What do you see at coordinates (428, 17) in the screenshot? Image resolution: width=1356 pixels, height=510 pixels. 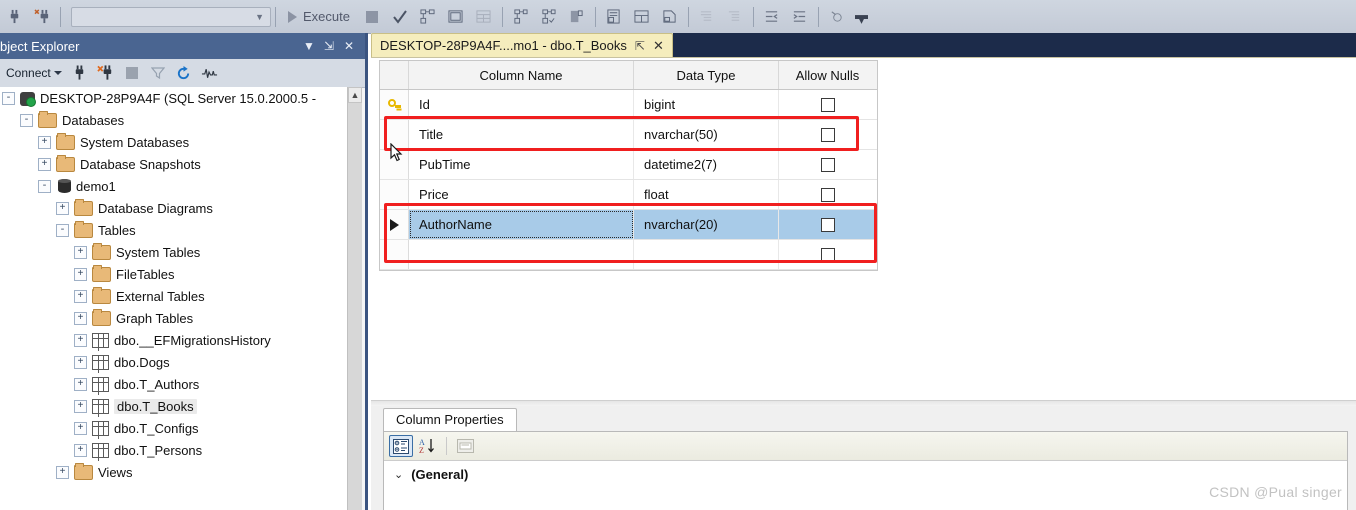 I see `display-estimated-plan-icon` at bounding box center [428, 17].